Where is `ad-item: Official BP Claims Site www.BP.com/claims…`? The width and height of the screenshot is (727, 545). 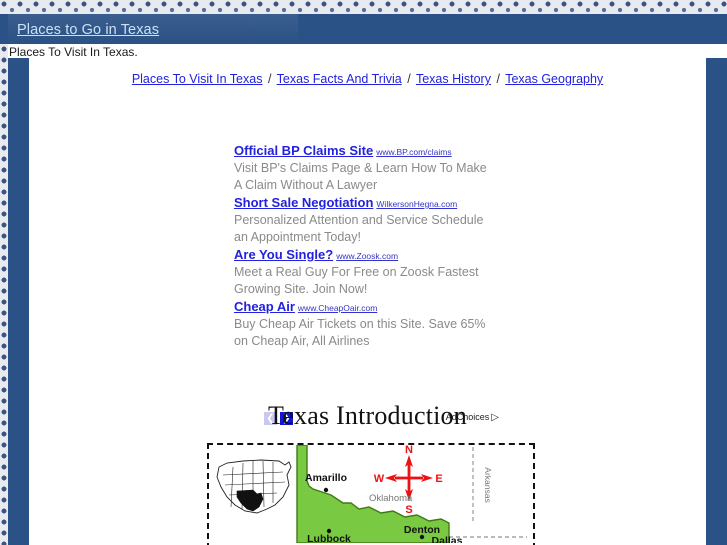
ad-item: Official BP Claims Site www.BP.com/claims… is located at coordinates (369, 168).